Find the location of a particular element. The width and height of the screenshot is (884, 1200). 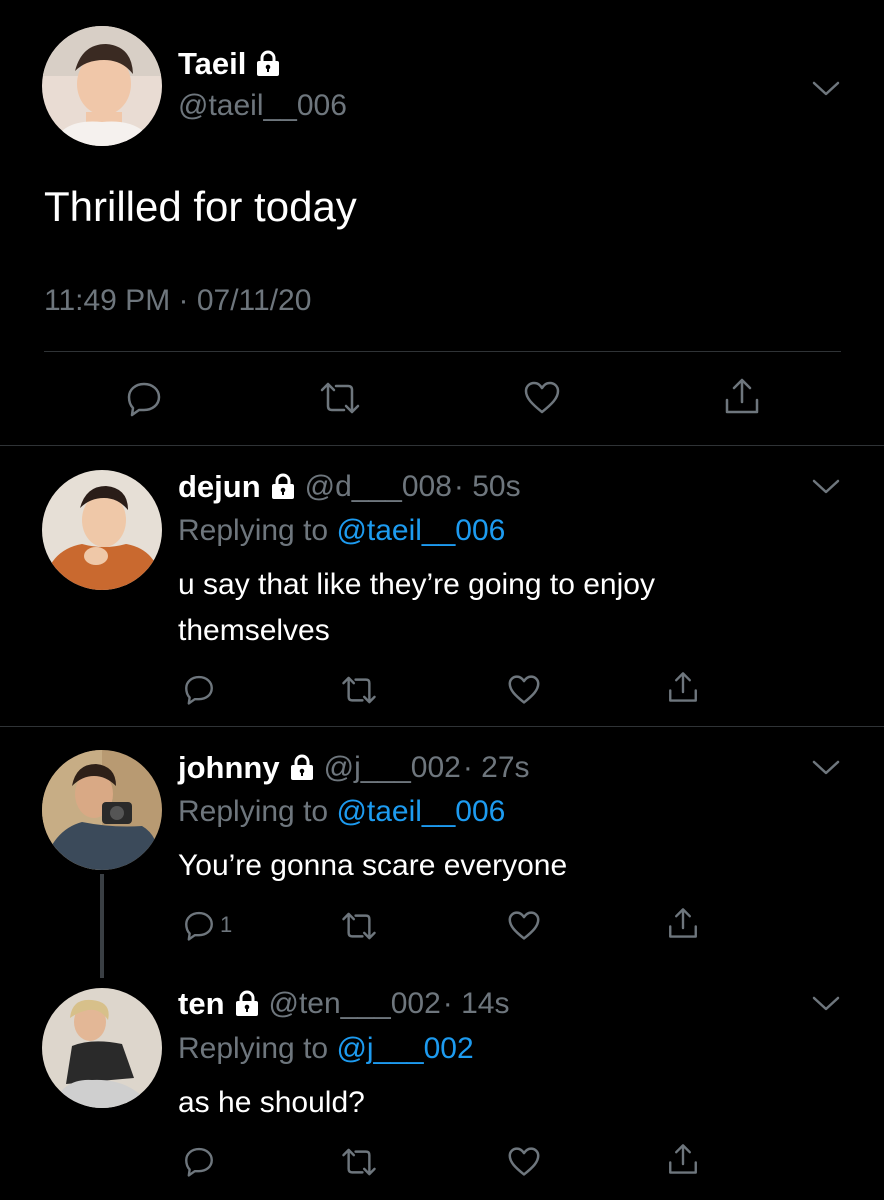

main-display-name: Taeil is located at coordinates (230, 64).